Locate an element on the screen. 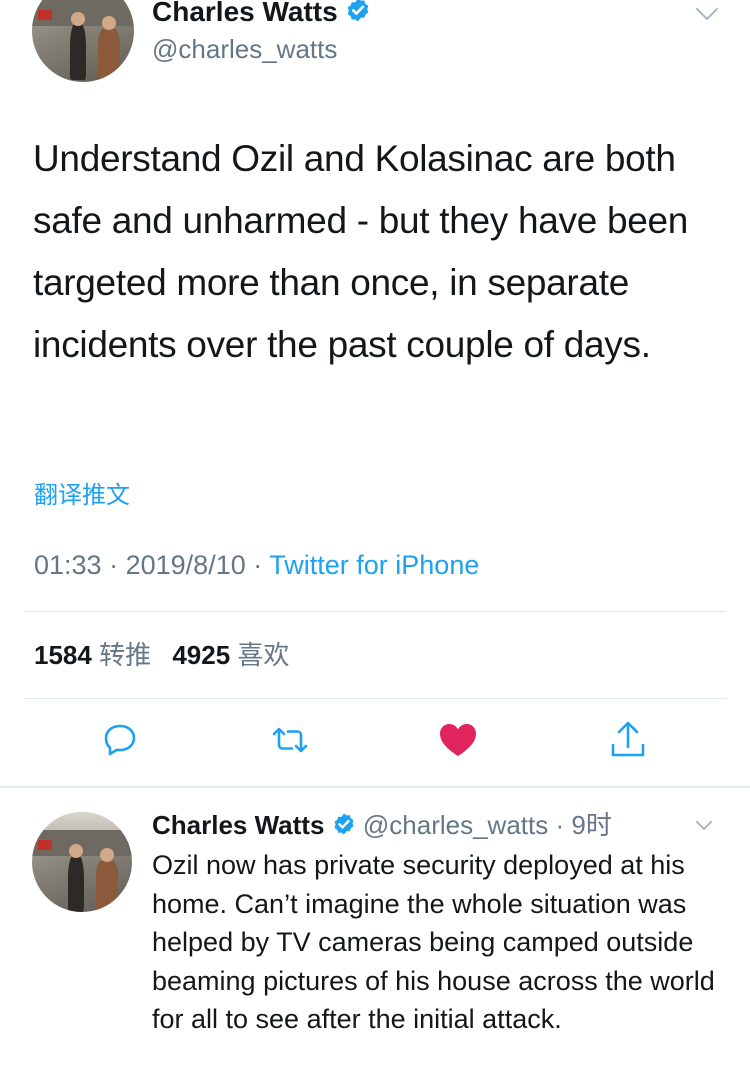 This screenshot has width=750, height=1079. like-count: 4925 is located at coordinates (201, 655).